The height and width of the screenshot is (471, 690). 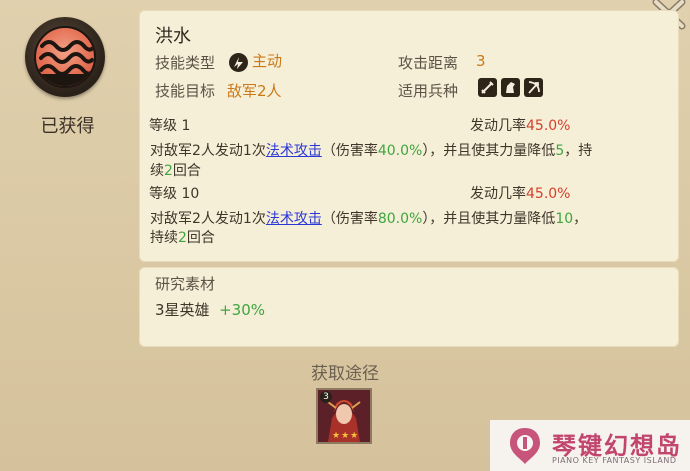 I want to click on watermark: 琴键幻想岛 PIANO KEY FANTASY ISLAND, so click(x=590, y=445).